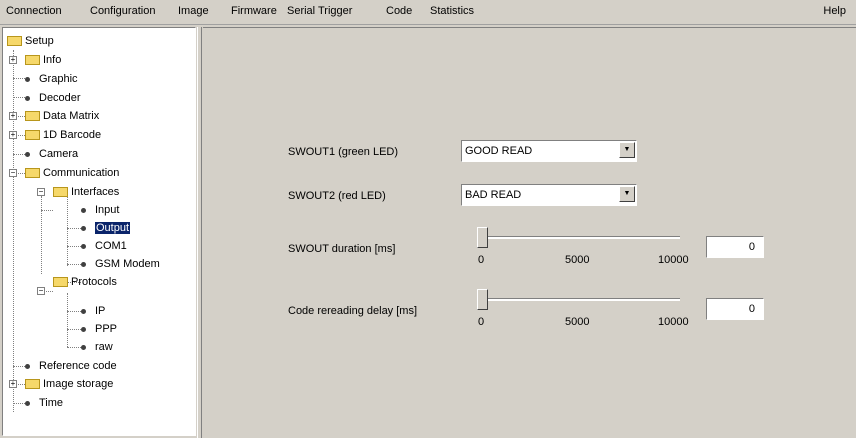 This screenshot has height=438, width=856. I want to click on swout2-value: BAD READ, so click(493, 195).